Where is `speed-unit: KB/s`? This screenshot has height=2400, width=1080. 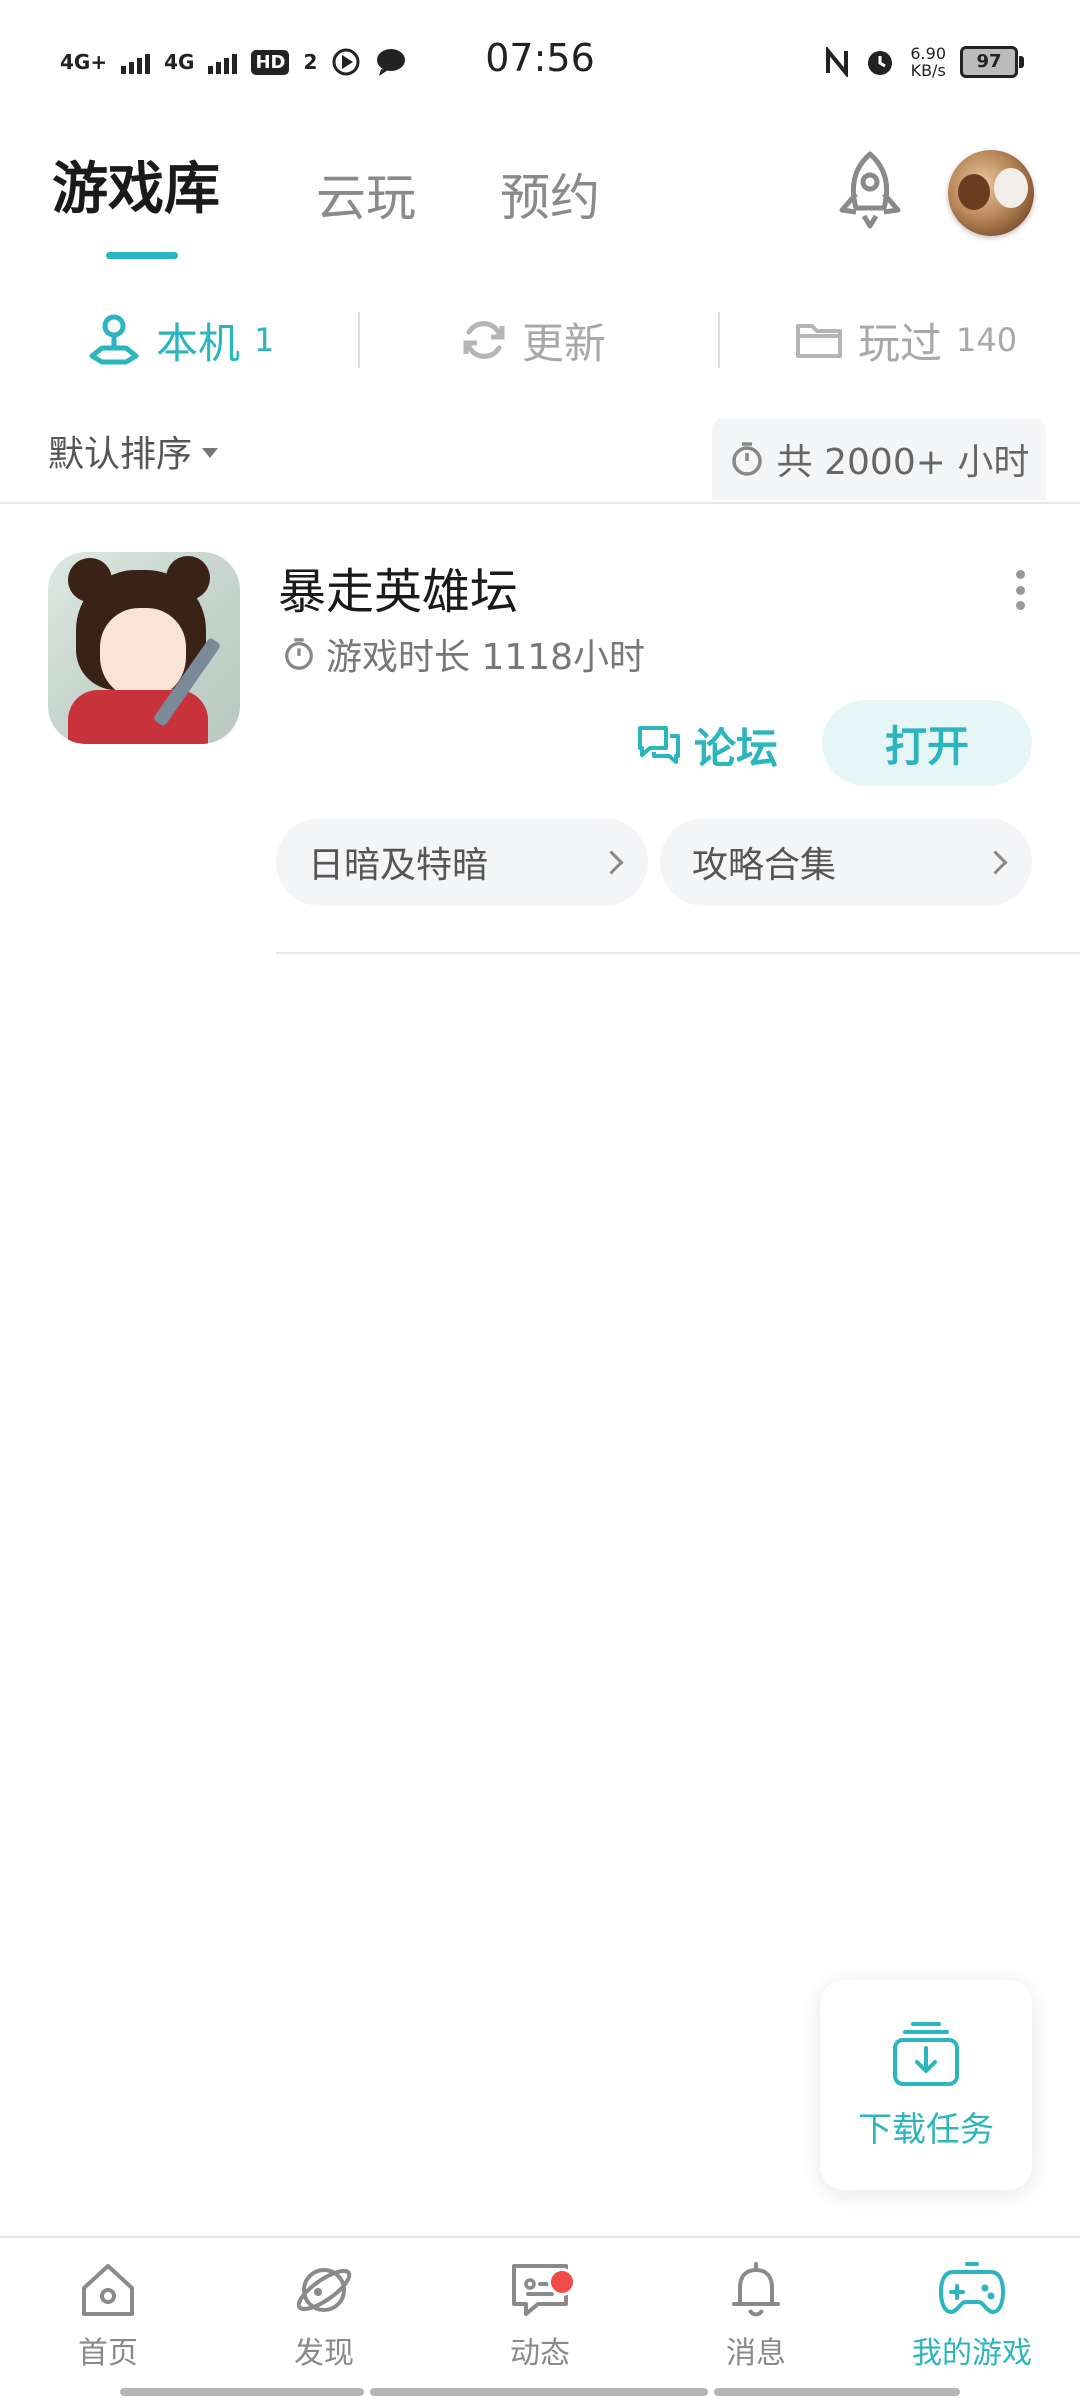 speed-unit: KB/s is located at coordinates (928, 70).